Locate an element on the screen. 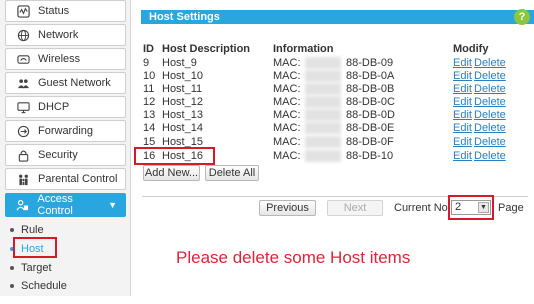  table-row: 9 Host_9 MAC: 88-DB-09 Edit Delete is located at coordinates (328, 63).